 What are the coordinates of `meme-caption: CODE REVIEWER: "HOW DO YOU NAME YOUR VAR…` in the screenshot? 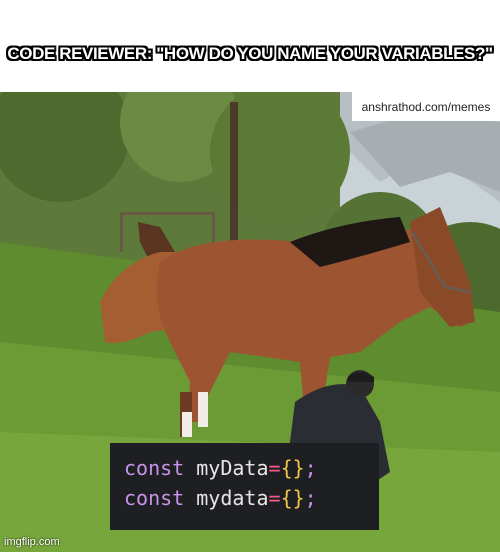 It's located at (250, 53).